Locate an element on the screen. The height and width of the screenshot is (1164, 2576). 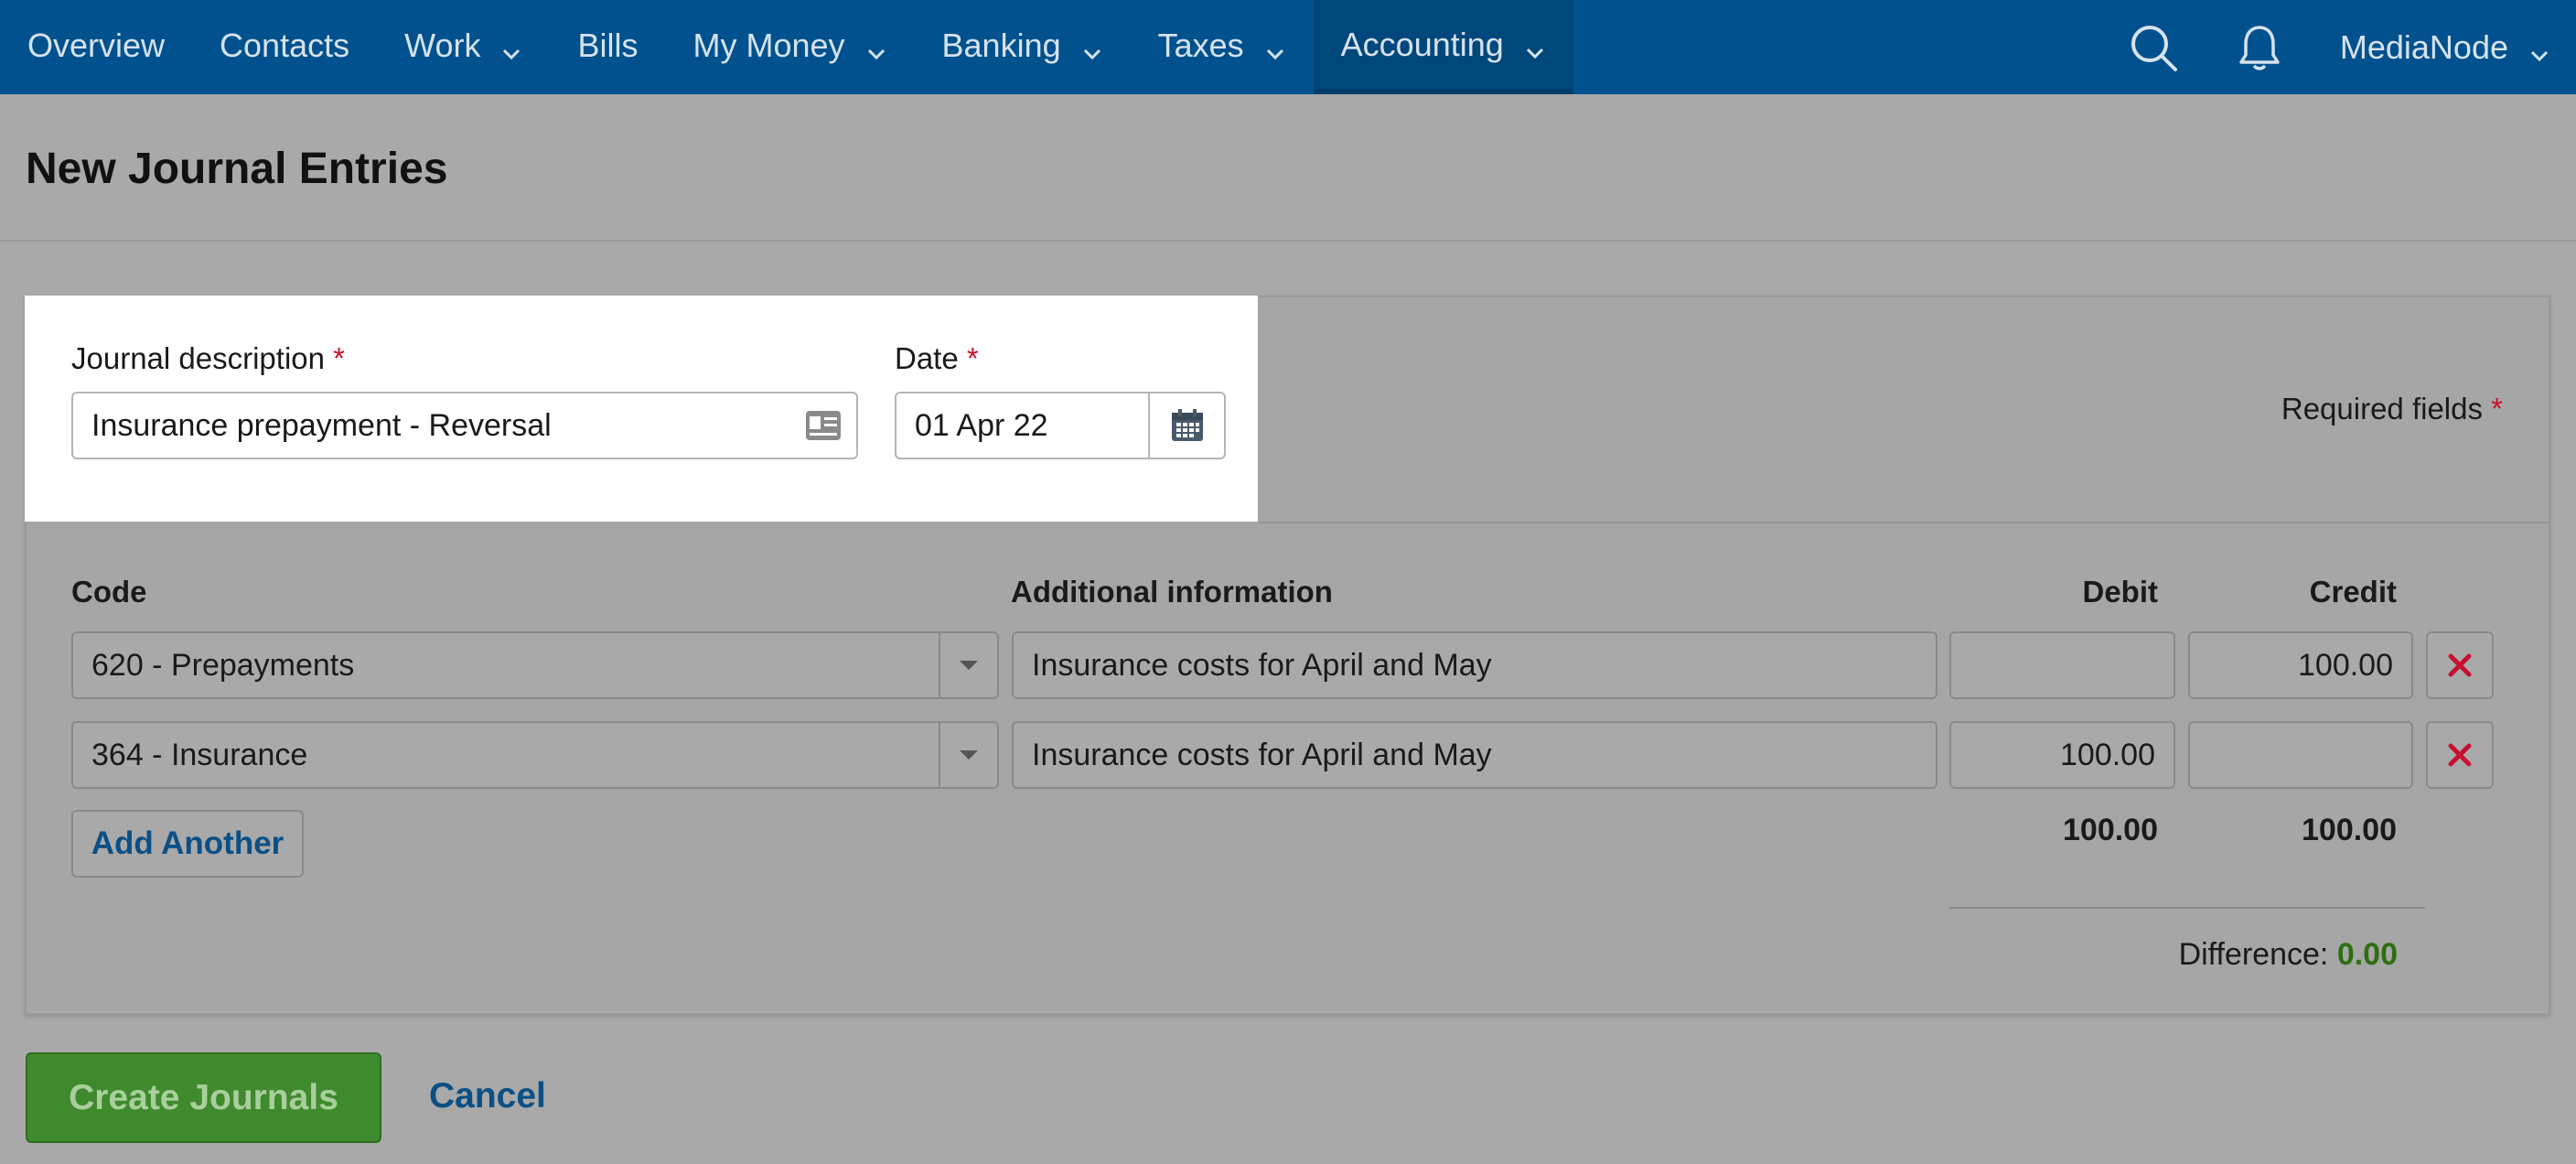
calendar-icon is located at coordinates (1186, 425).